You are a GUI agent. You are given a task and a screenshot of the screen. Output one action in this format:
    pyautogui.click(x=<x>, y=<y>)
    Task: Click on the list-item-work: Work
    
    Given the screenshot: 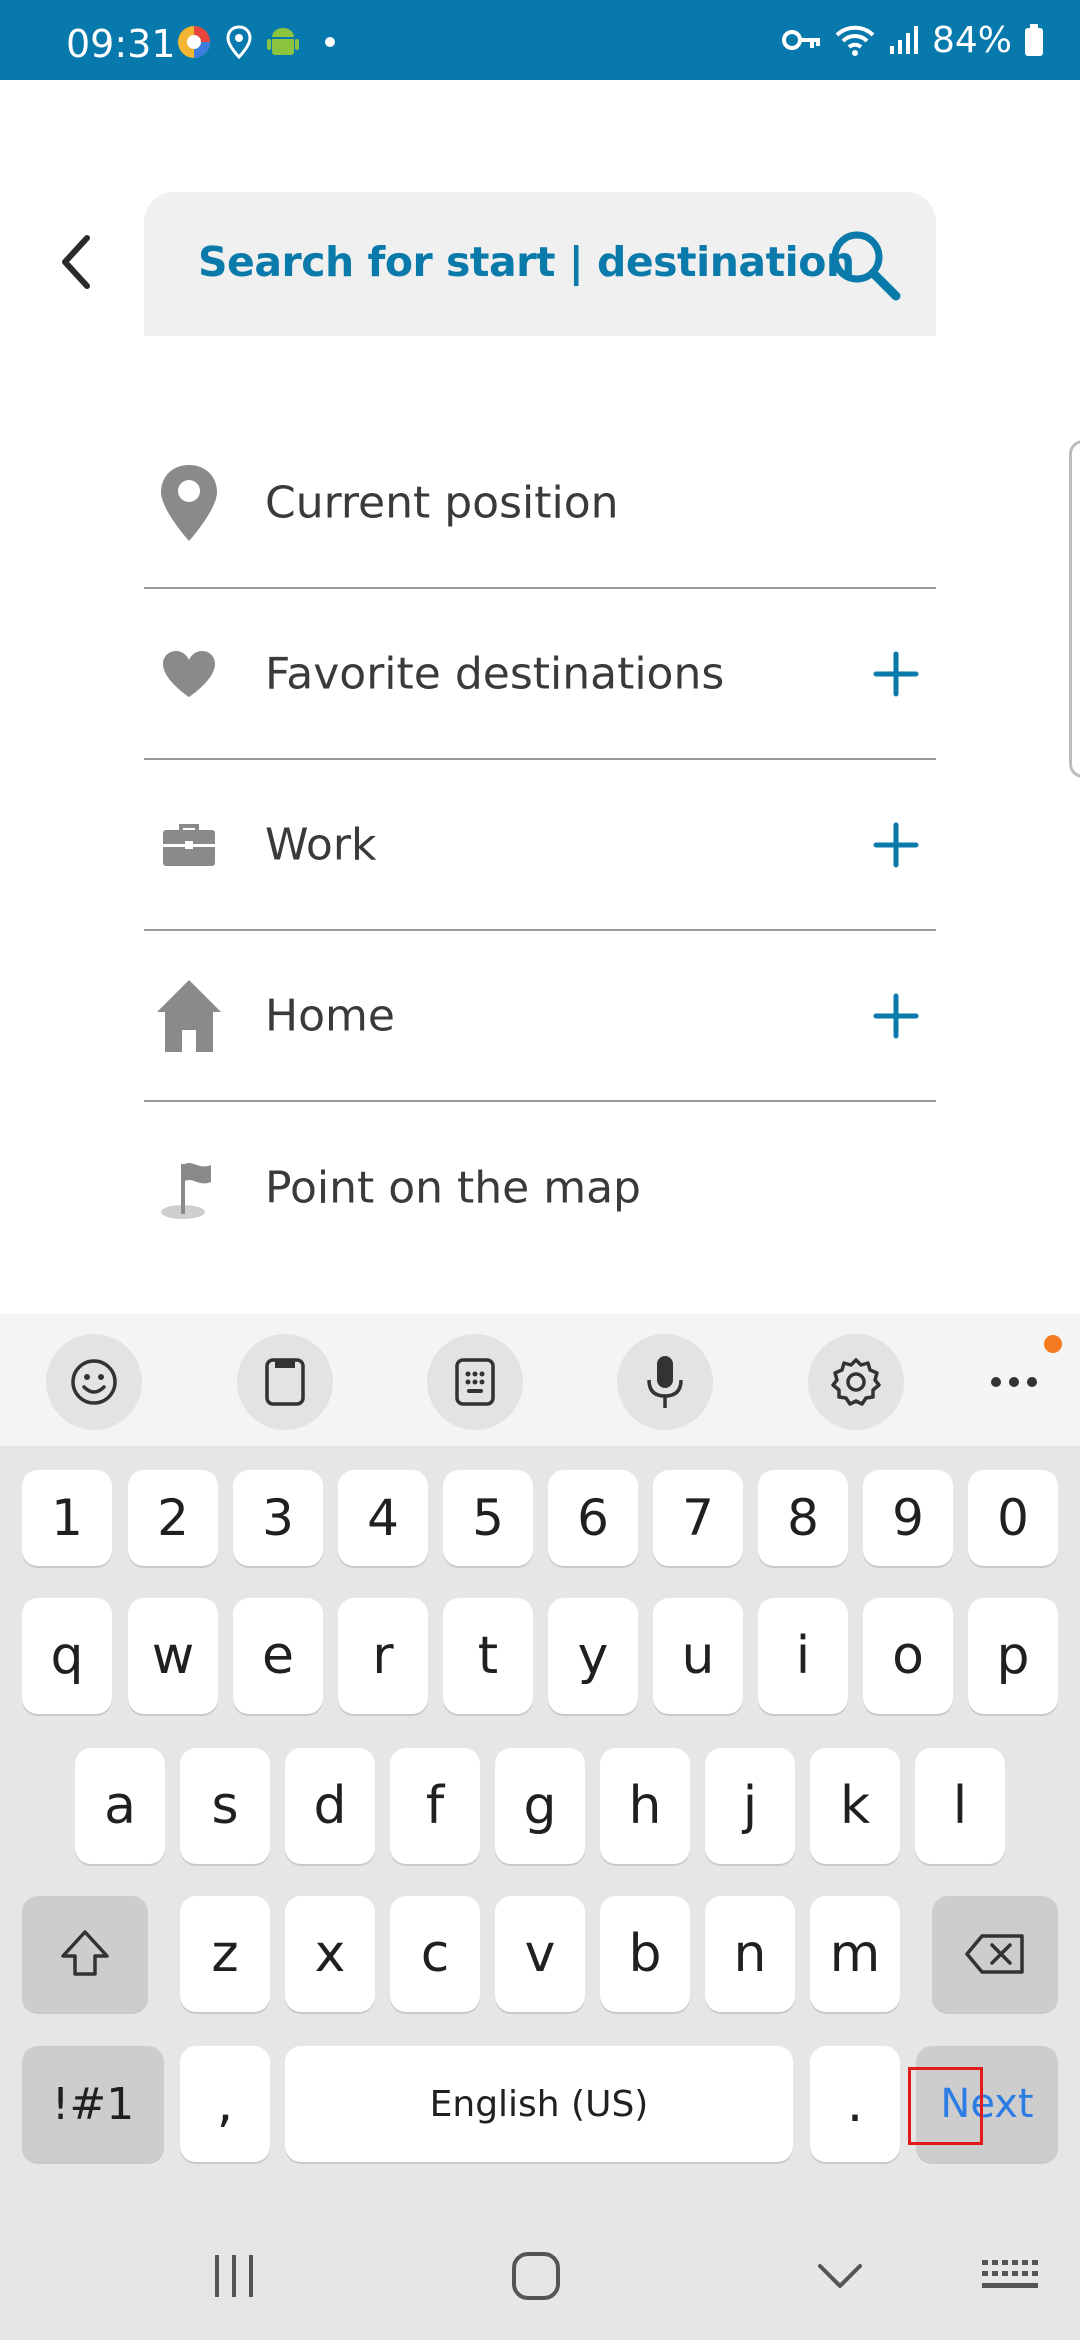 What is the action you would take?
    pyautogui.click(x=540, y=845)
    